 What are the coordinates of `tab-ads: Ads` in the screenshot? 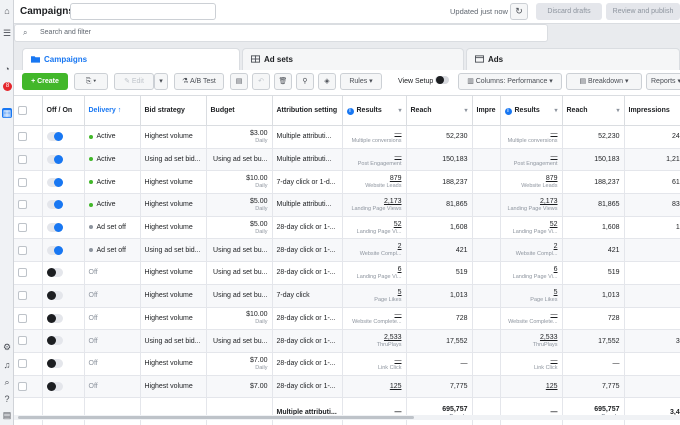 It's located at (573, 59).